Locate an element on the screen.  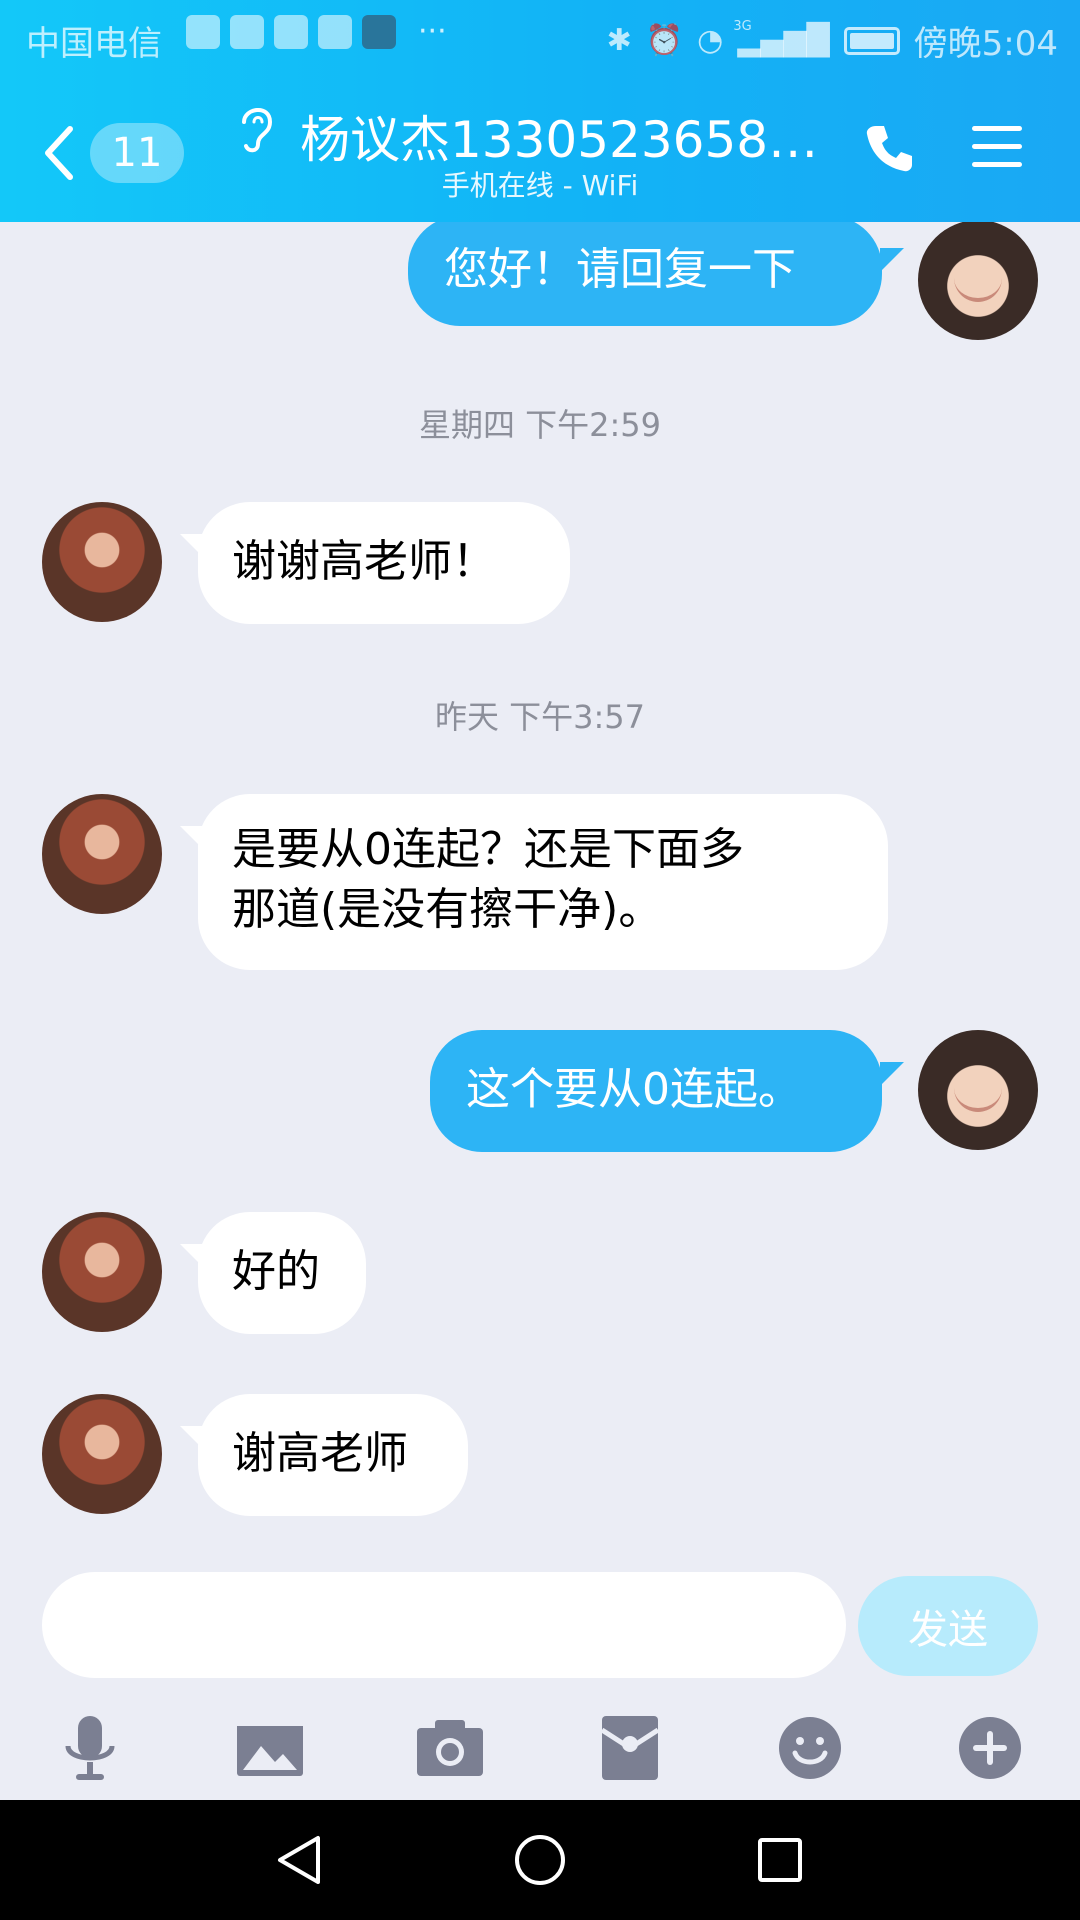
message-line: 是要从0连起？还是下面多 is located at coordinates (488, 849).